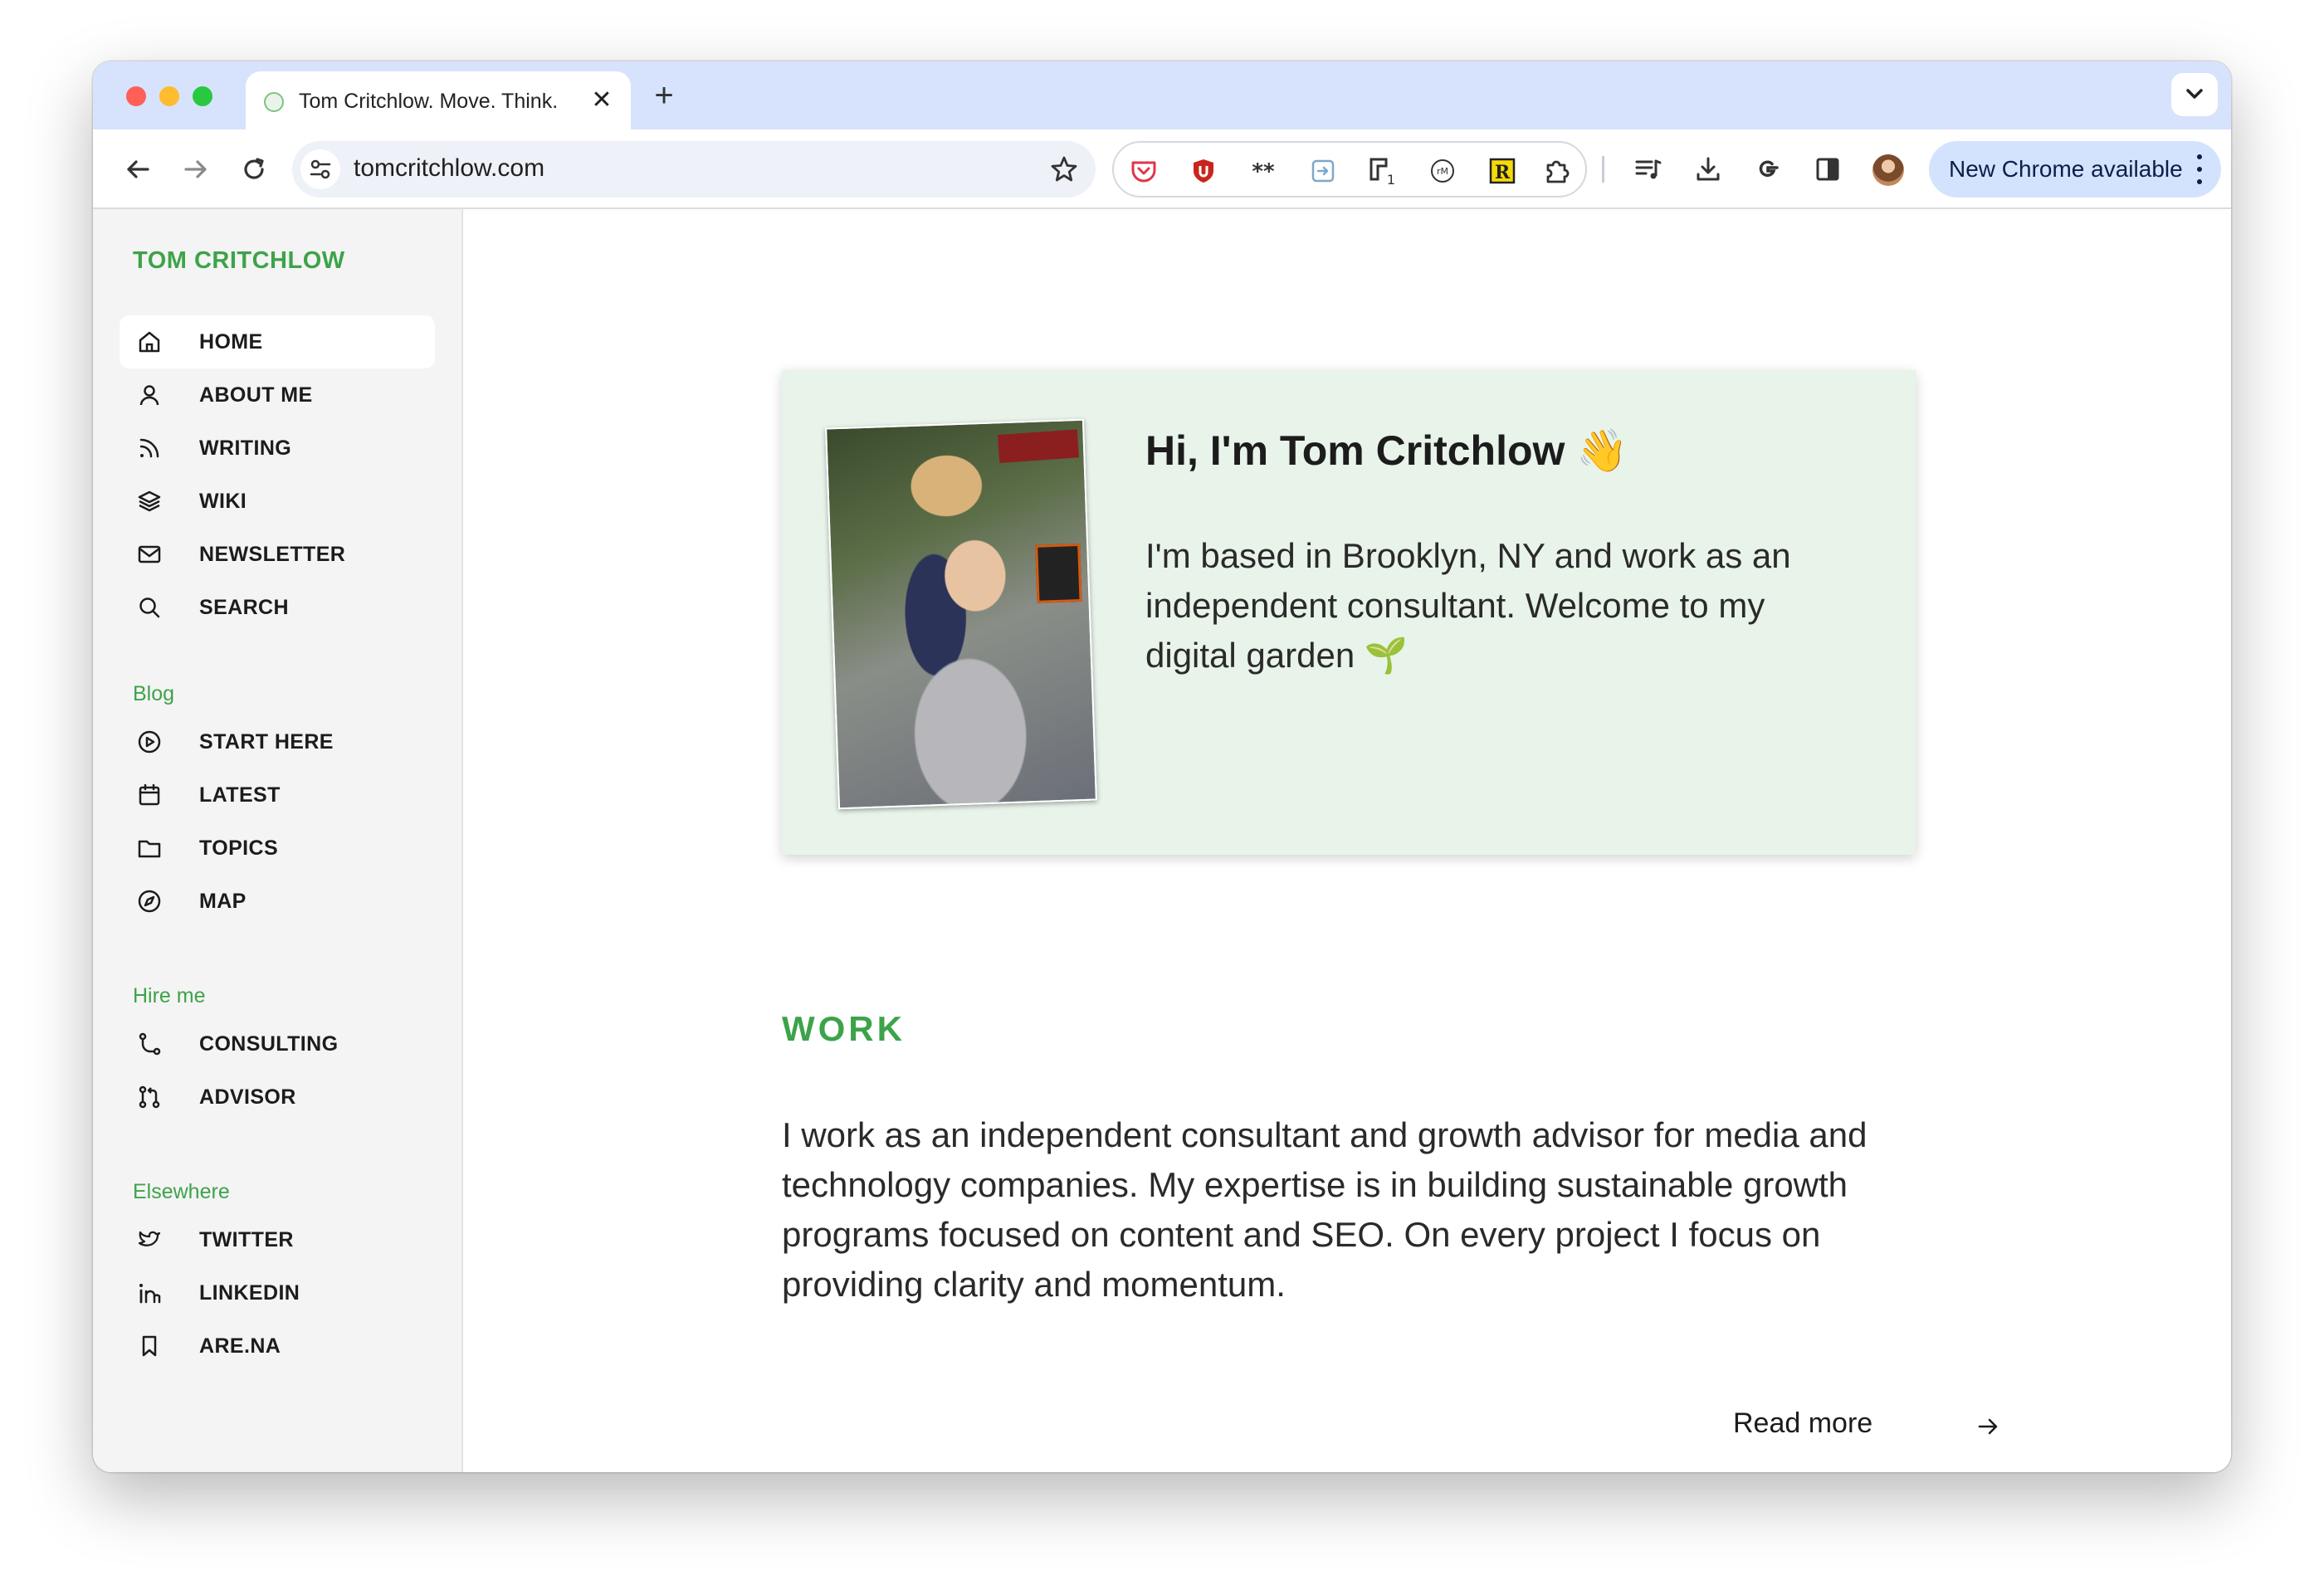 The image size is (2324, 1595). Describe the element at coordinates (150, 1097) in the screenshot. I see `git-pull-request-icon` at that location.